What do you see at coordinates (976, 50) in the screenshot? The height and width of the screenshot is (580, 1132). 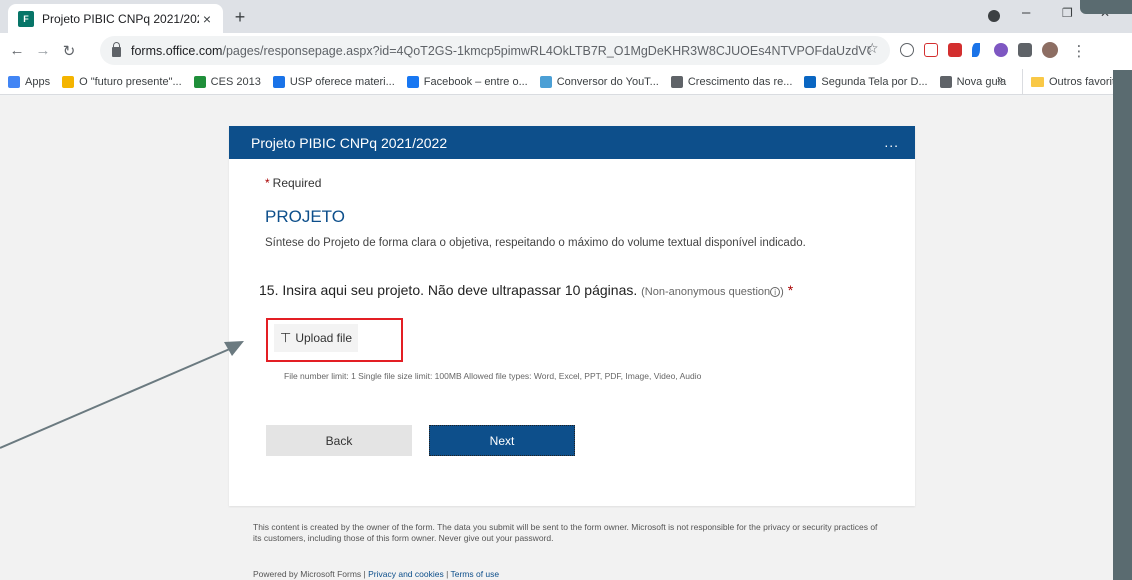 I see `feather-extension-icon` at bounding box center [976, 50].